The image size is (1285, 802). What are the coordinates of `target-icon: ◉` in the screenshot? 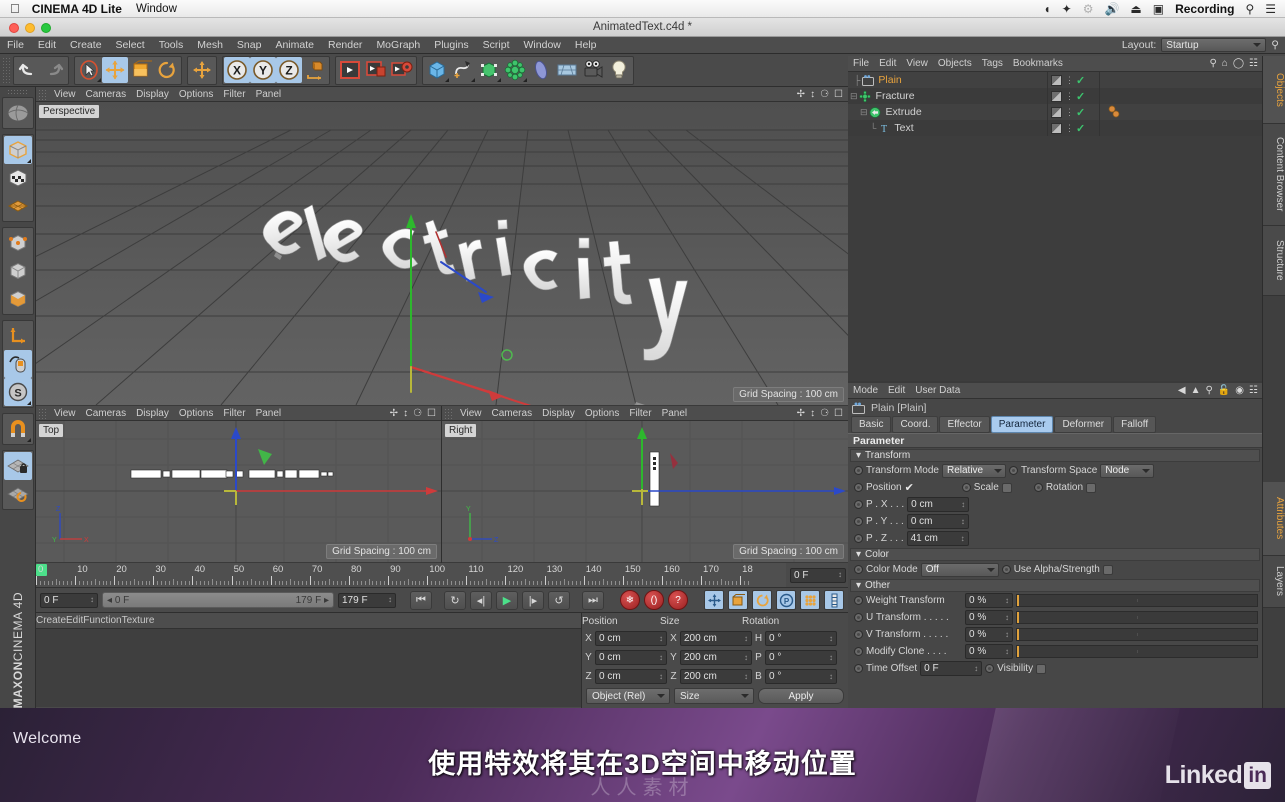 It's located at (1239, 390).